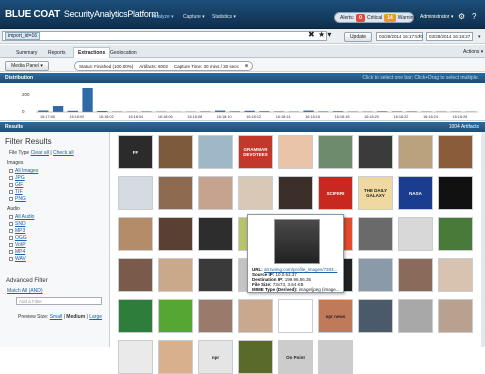 The image size is (485, 374). What do you see at coordinates (26, 94) in the screenshot?
I see `y-tick-label: 200` at bounding box center [26, 94].